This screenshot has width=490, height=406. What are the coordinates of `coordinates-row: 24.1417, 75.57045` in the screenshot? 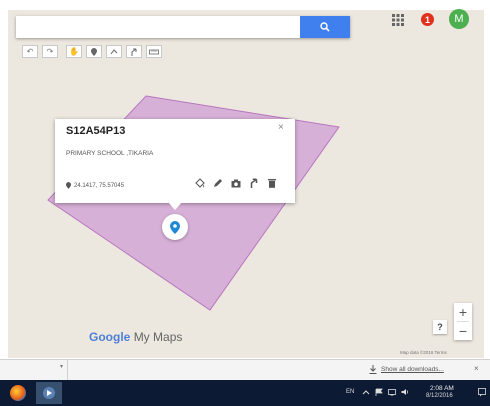 It's located at (95, 185).